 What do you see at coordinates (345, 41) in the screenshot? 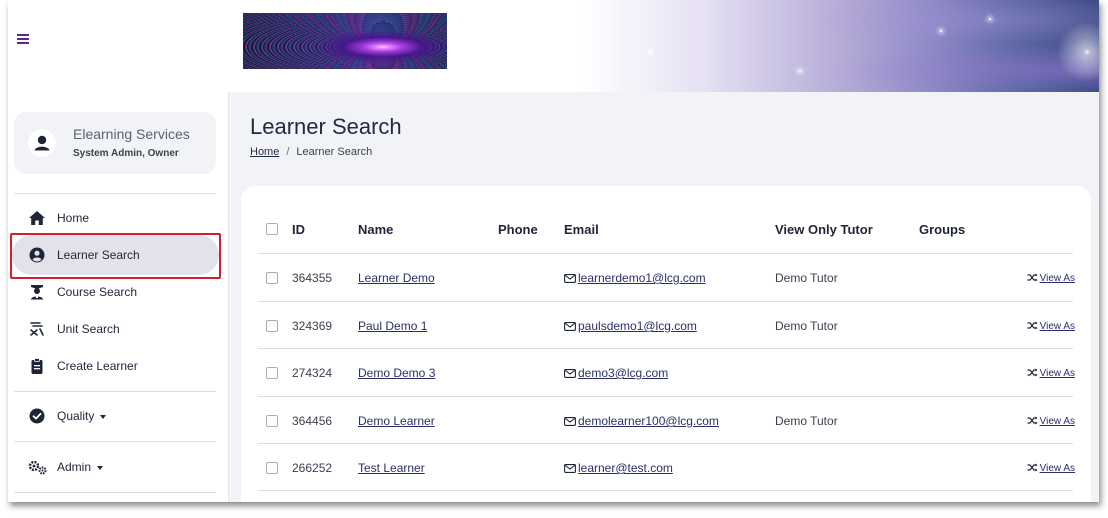
I see `header-banner-image` at bounding box center [345, 41].